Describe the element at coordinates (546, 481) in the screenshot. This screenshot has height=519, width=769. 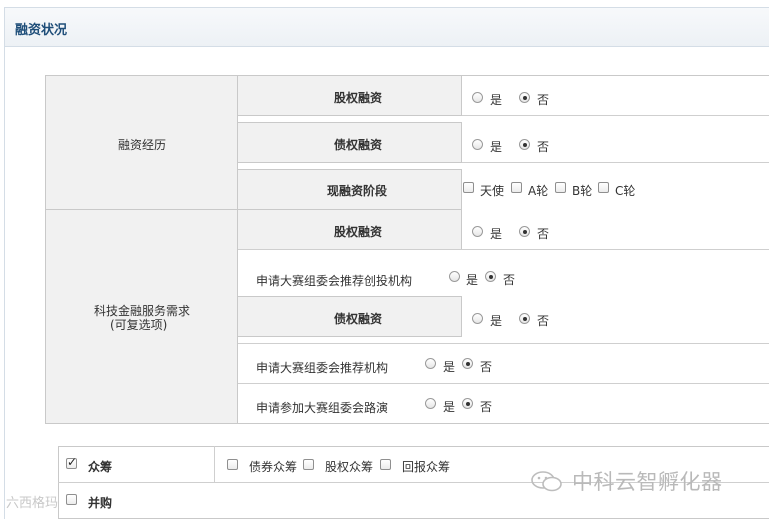
I see `wechat-icon` at that location.